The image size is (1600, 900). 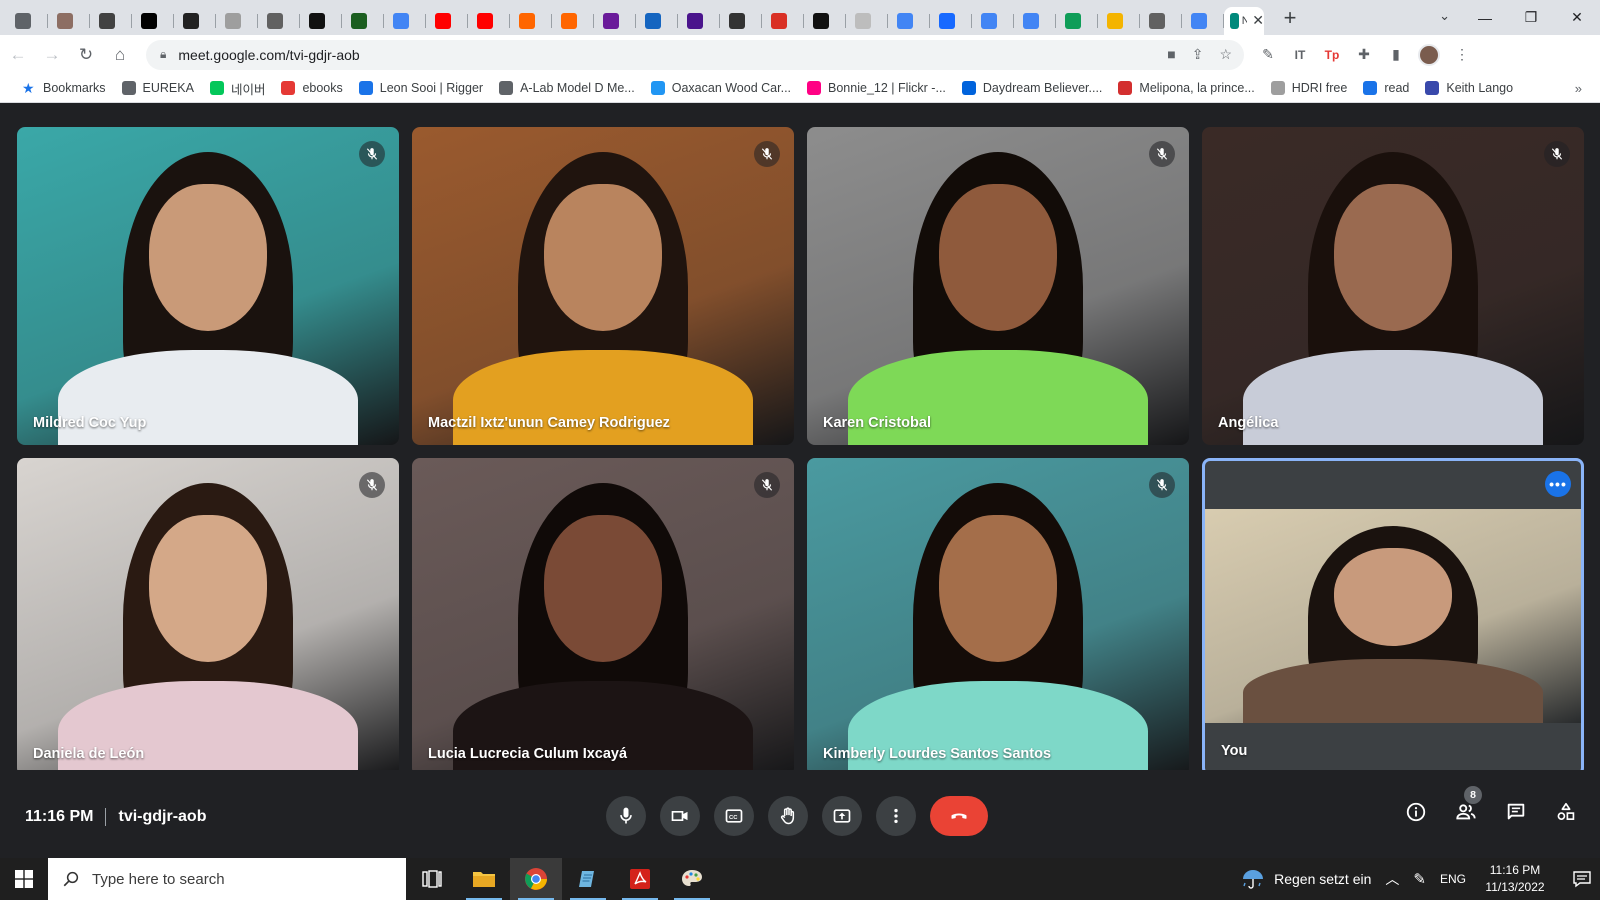 What do you see at coordinates (626, 816) in the screenshot?
I see `microphone-button` at bounding box center [626, 816].